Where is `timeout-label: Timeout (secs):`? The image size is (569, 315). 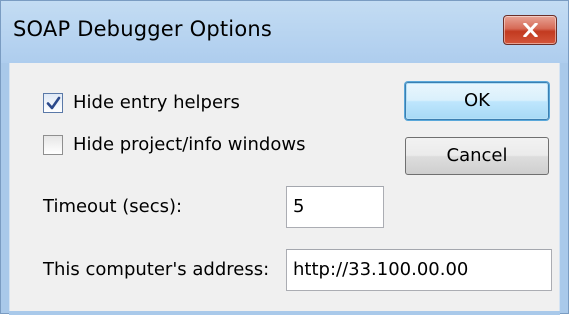
timeout-label: Timeout (secs): is located at coordinates (113, 206).